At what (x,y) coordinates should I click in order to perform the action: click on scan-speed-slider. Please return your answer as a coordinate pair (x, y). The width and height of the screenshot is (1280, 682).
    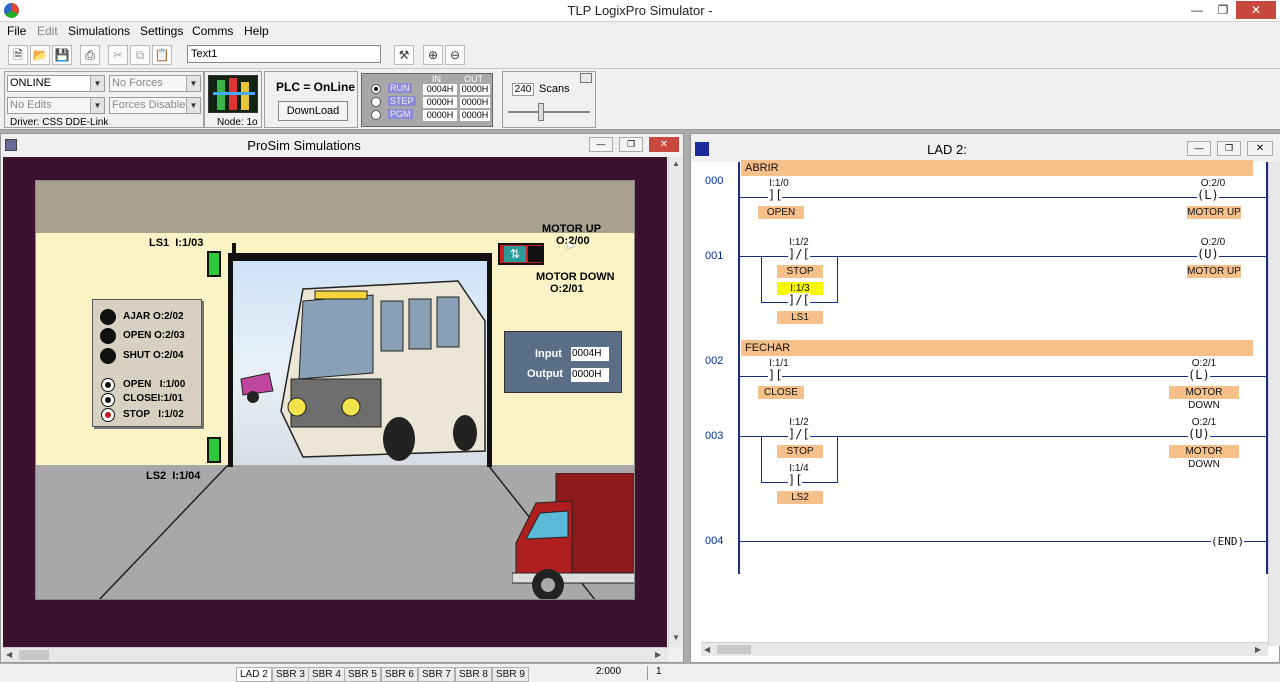
    Looking at the image, I should click on (549, 112).